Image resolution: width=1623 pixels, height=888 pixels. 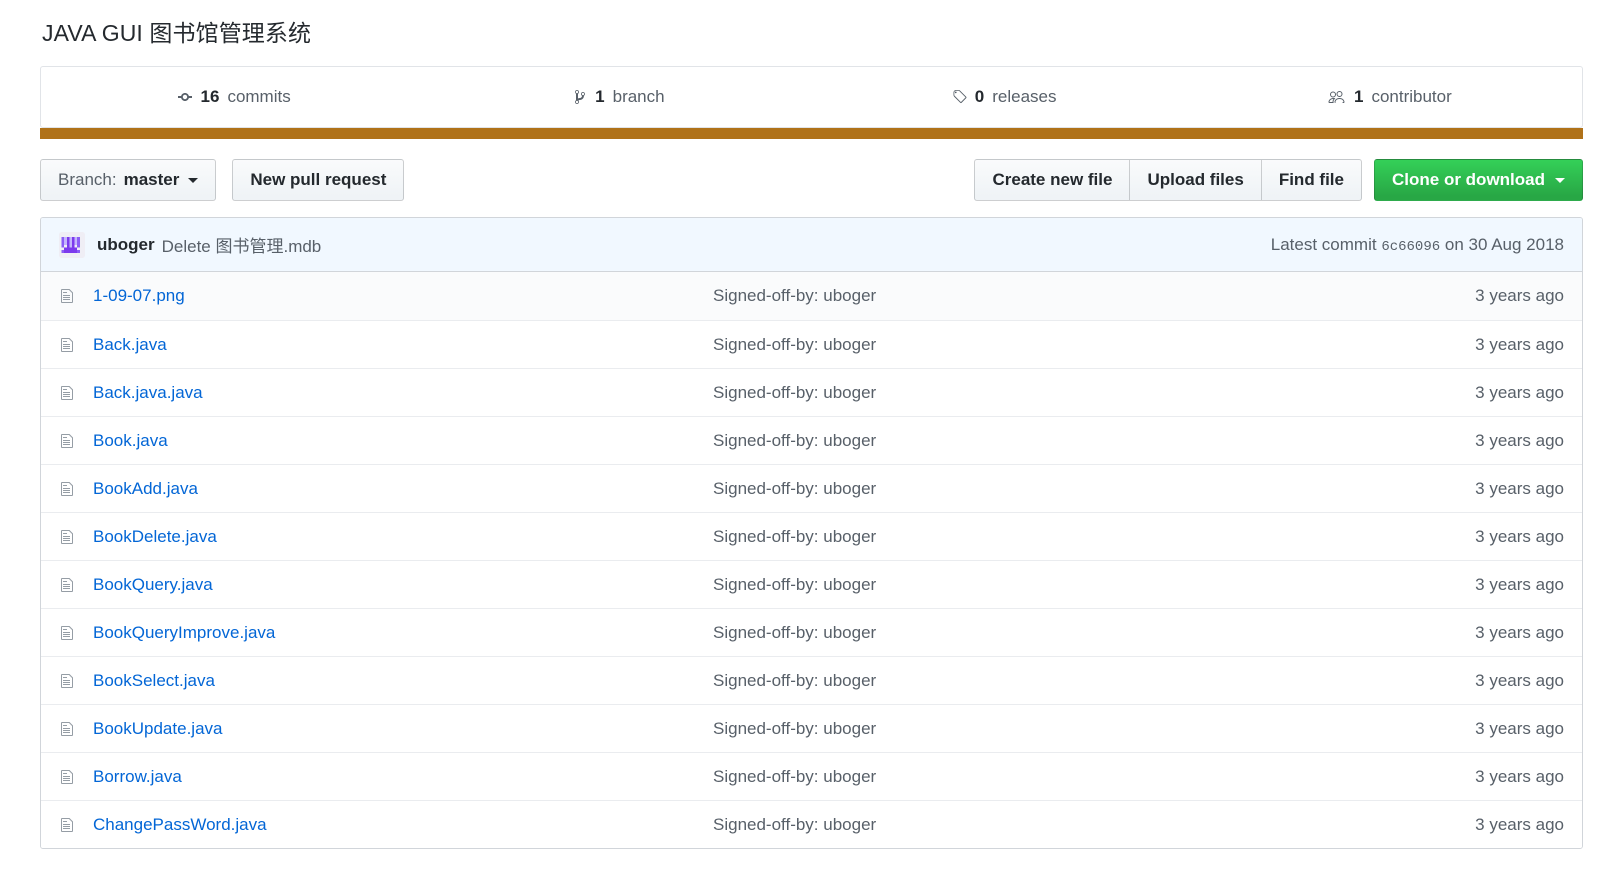 What do you see at coordinates (1410, 247) in the screenshot?
I see `commit-sha: 6c66096` at bounding box center [1410, 247].